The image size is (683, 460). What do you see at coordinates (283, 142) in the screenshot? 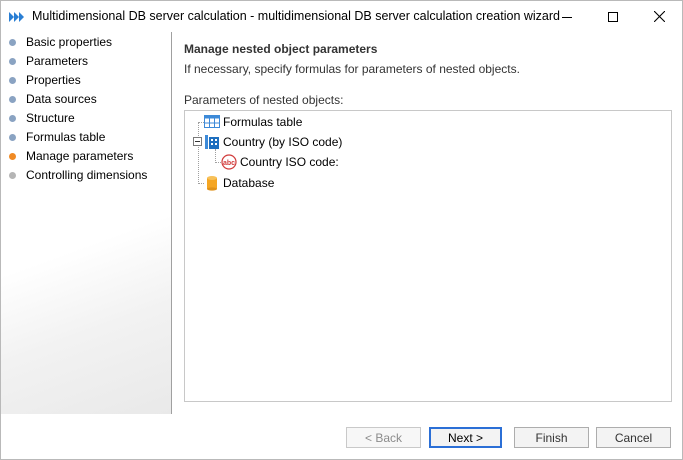
I see `tree-node-label: Country (by ISO code)` at bounding box center [283, 142].